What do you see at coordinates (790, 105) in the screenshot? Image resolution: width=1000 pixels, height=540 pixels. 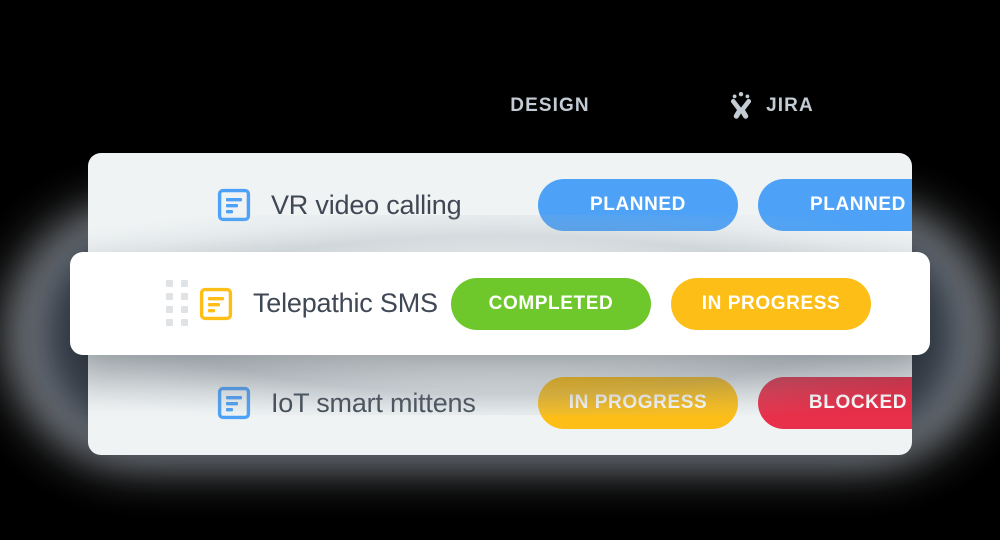 I see `column-header-jira-label: JIRA` at bounding box center [790, 105].